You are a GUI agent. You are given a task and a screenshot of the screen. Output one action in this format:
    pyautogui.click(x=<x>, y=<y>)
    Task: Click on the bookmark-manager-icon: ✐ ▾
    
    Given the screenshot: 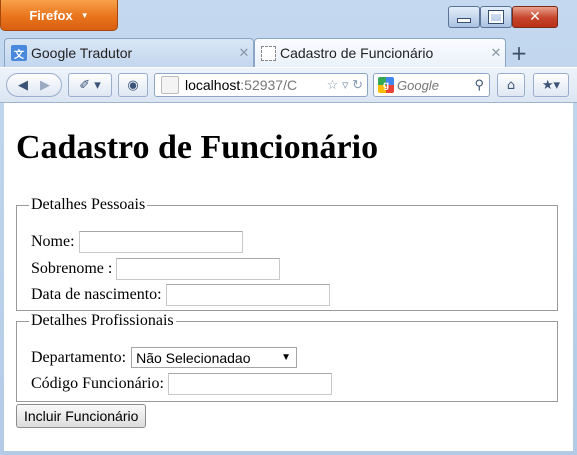 What is the action you would take?
    pyautogui.click(x=90, y=85)
    